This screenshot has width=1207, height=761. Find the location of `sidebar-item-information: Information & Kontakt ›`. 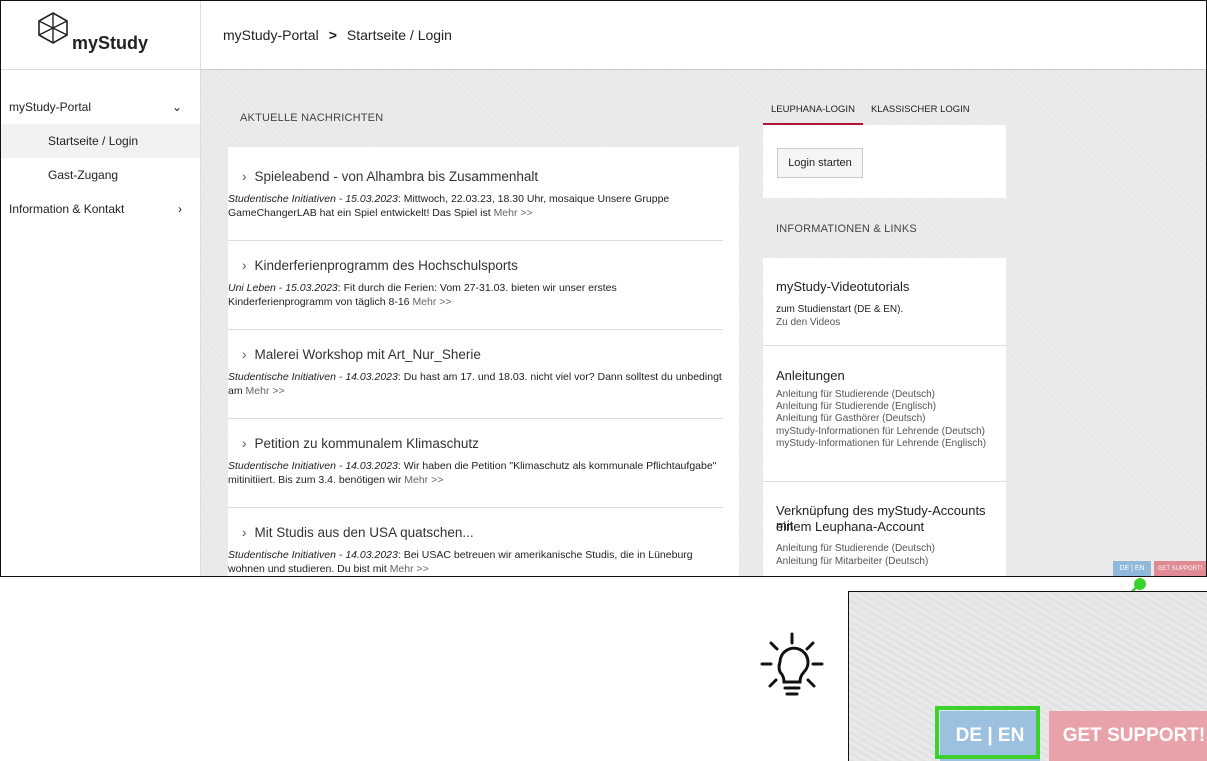

sidebar-item-information: Information & Kontakt › is located at coordinates (100, 209).